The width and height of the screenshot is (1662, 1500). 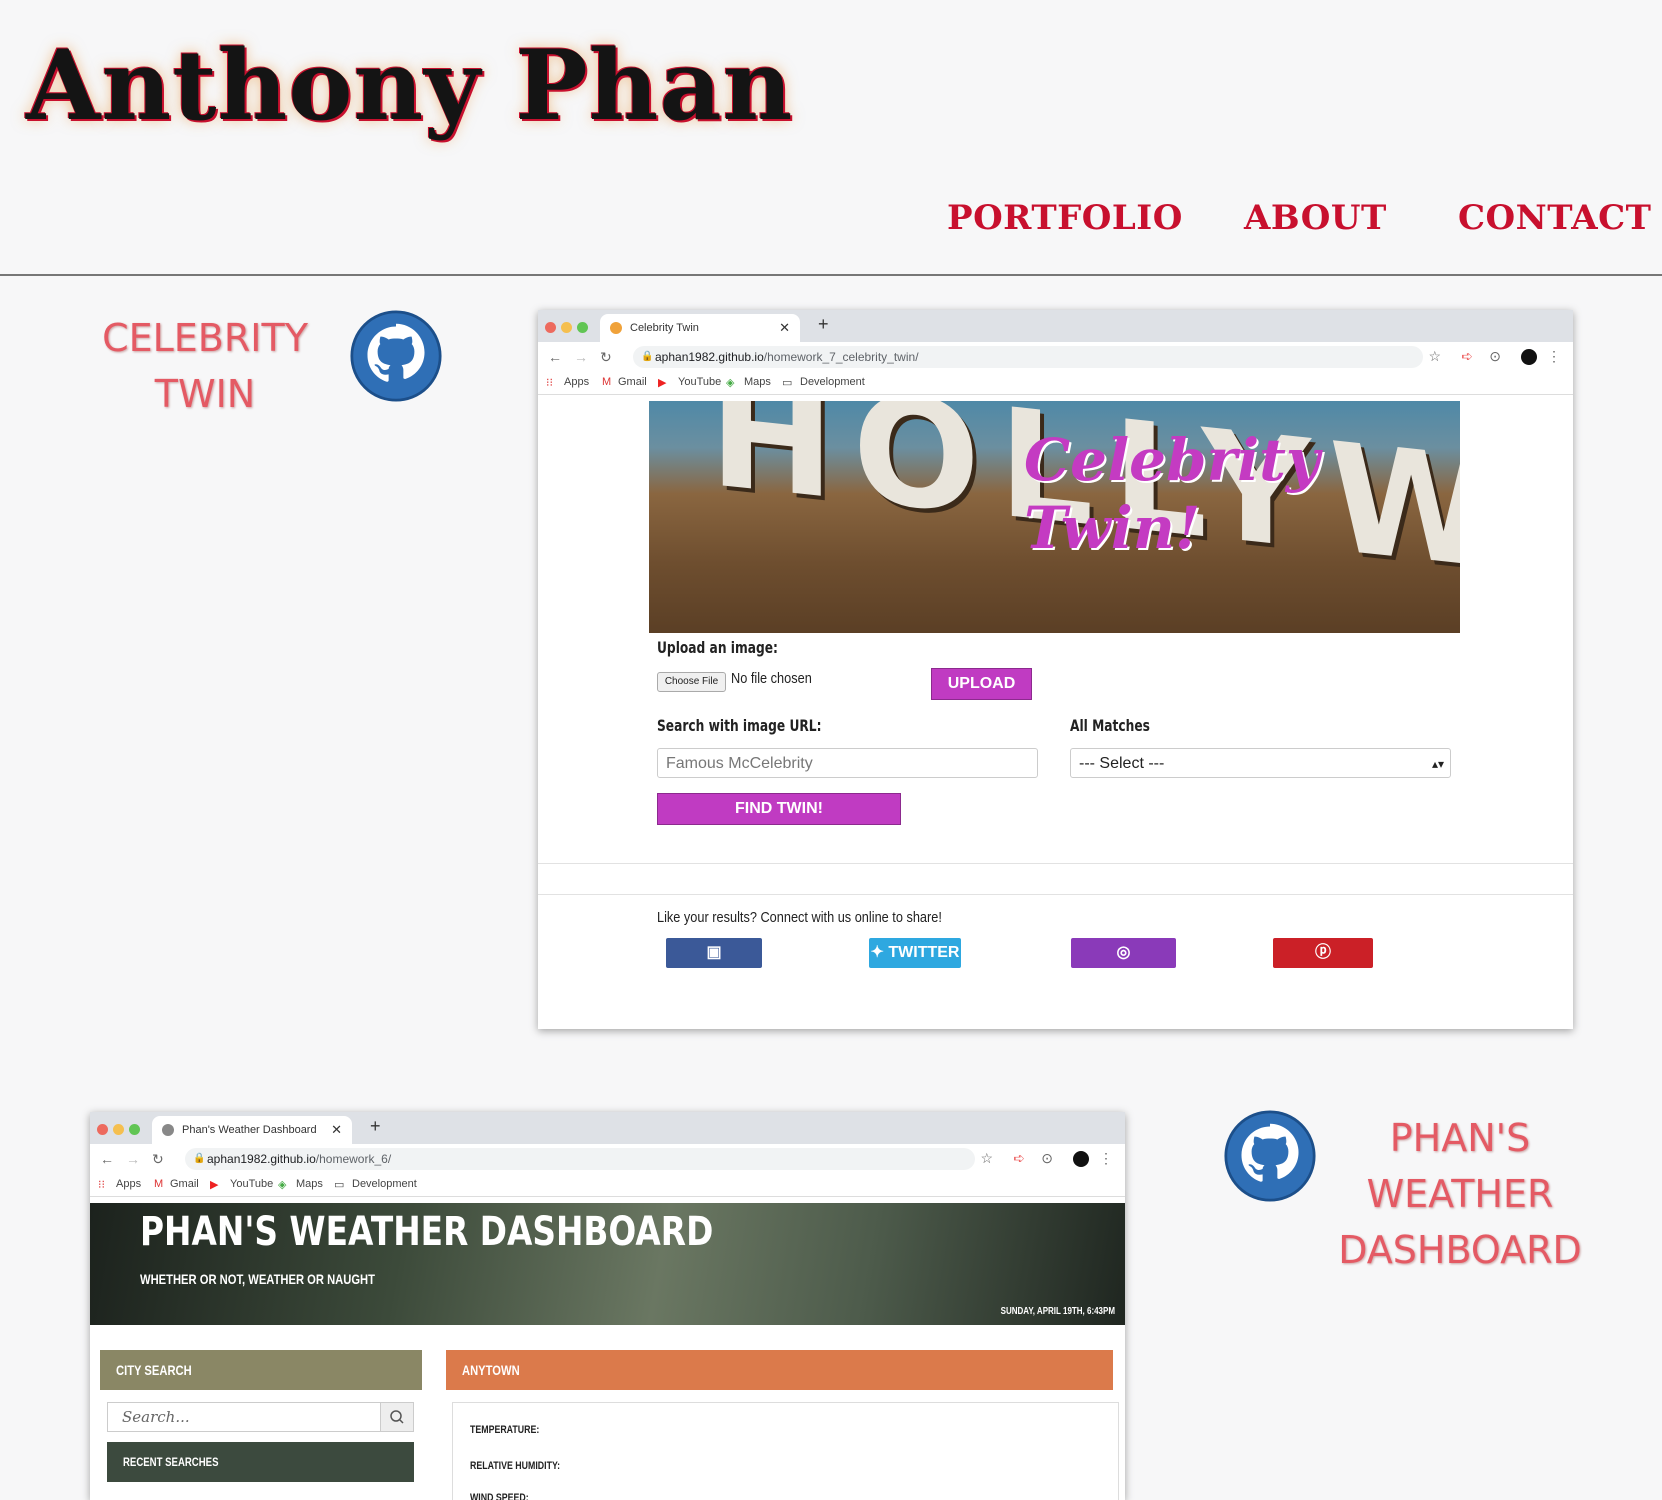 What do you see at coordinates (1323, 982) in the screenshot?
I see `pinterest-label: PINTEREST` at bounding box center [1323, 982].